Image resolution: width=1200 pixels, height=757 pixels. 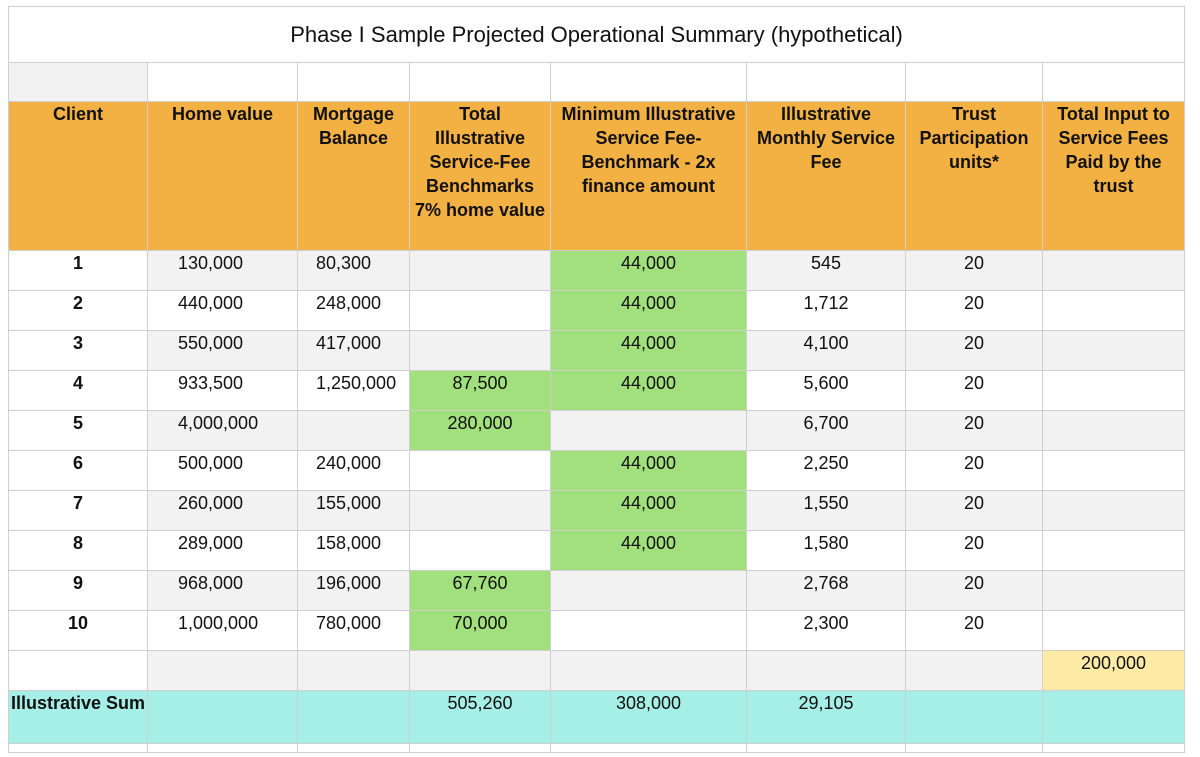 I want to click on home-value-cell: 130,000, so click(x=222, y=270).